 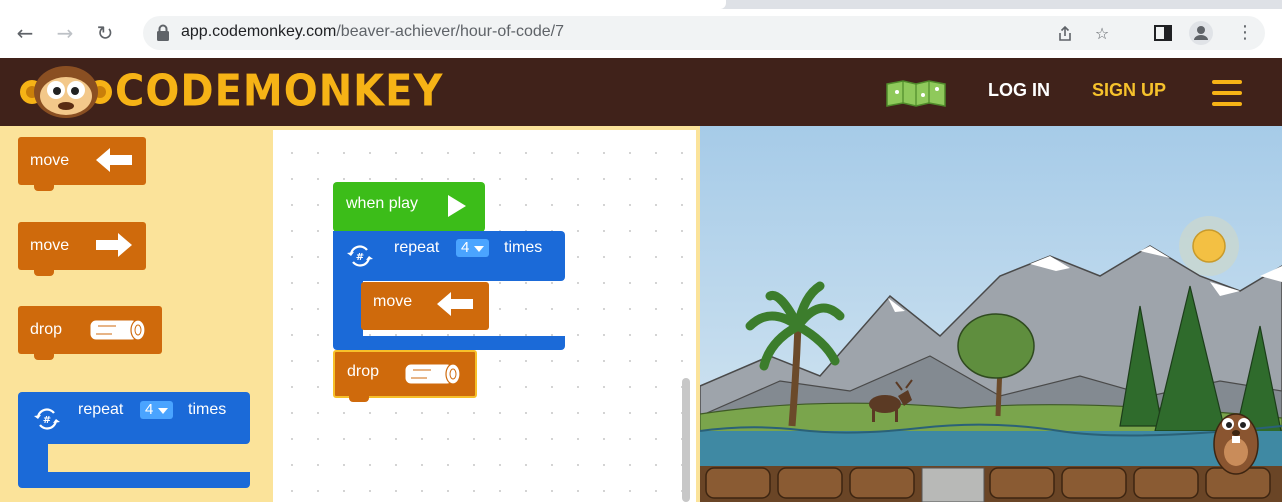 I want to click on forward-arrow-icon: →, so click(x=65, y=33).